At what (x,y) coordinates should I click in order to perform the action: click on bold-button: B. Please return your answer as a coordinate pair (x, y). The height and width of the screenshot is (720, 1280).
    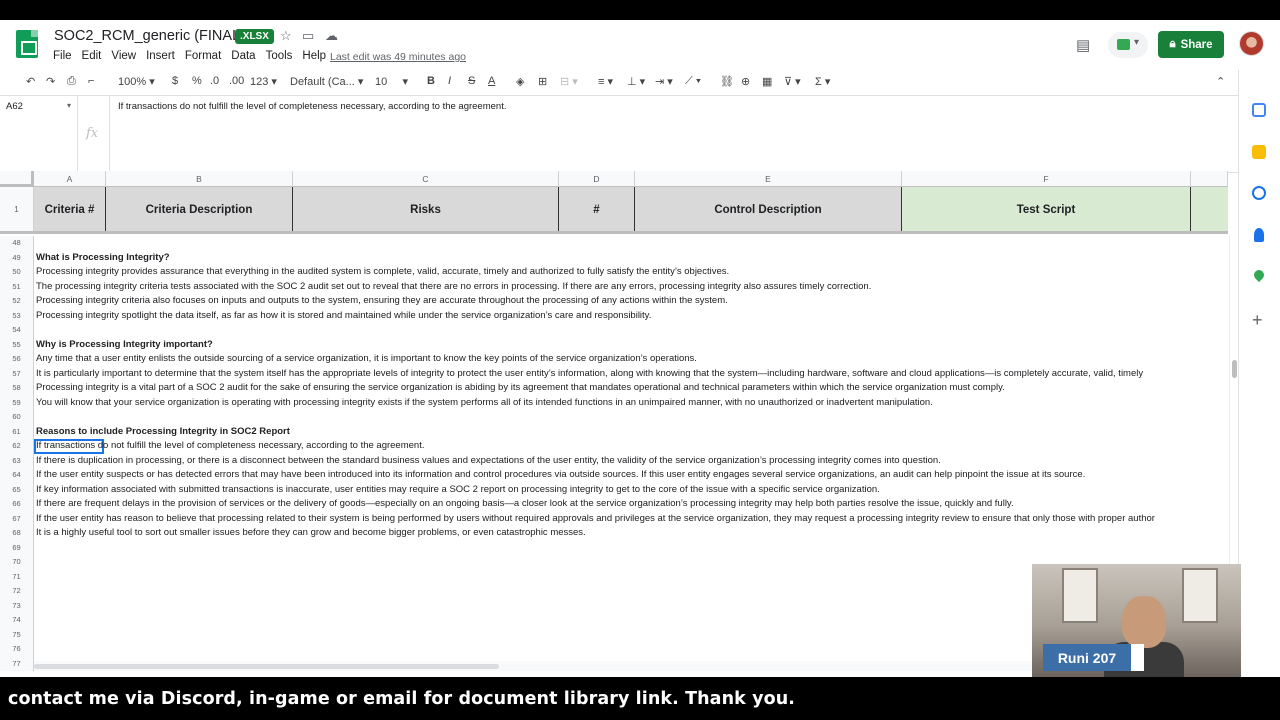
    Looking at the image, I should click on (431, 81).